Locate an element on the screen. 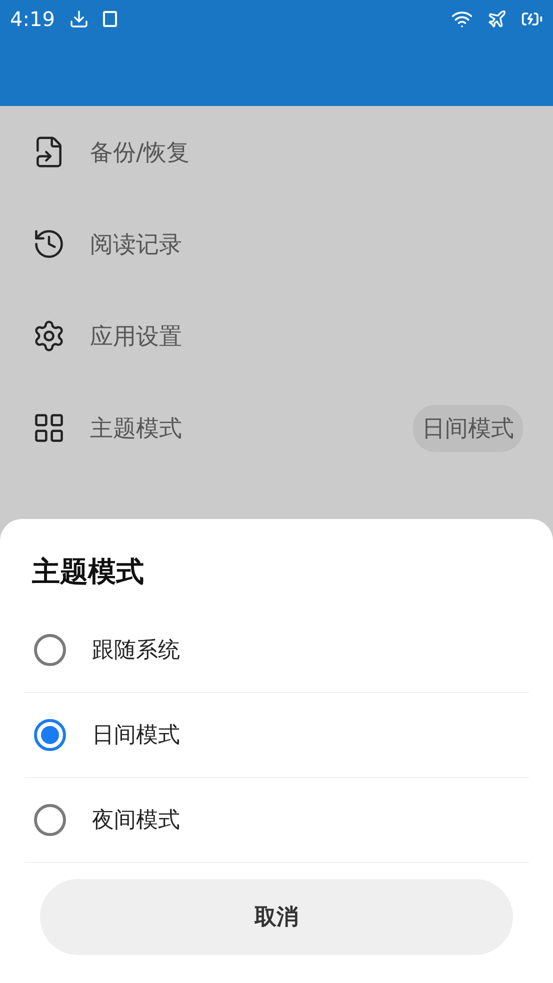 This screenshot has width=553, height=983. theme-chip: 日间模式 is located at coordinates (468, 428).